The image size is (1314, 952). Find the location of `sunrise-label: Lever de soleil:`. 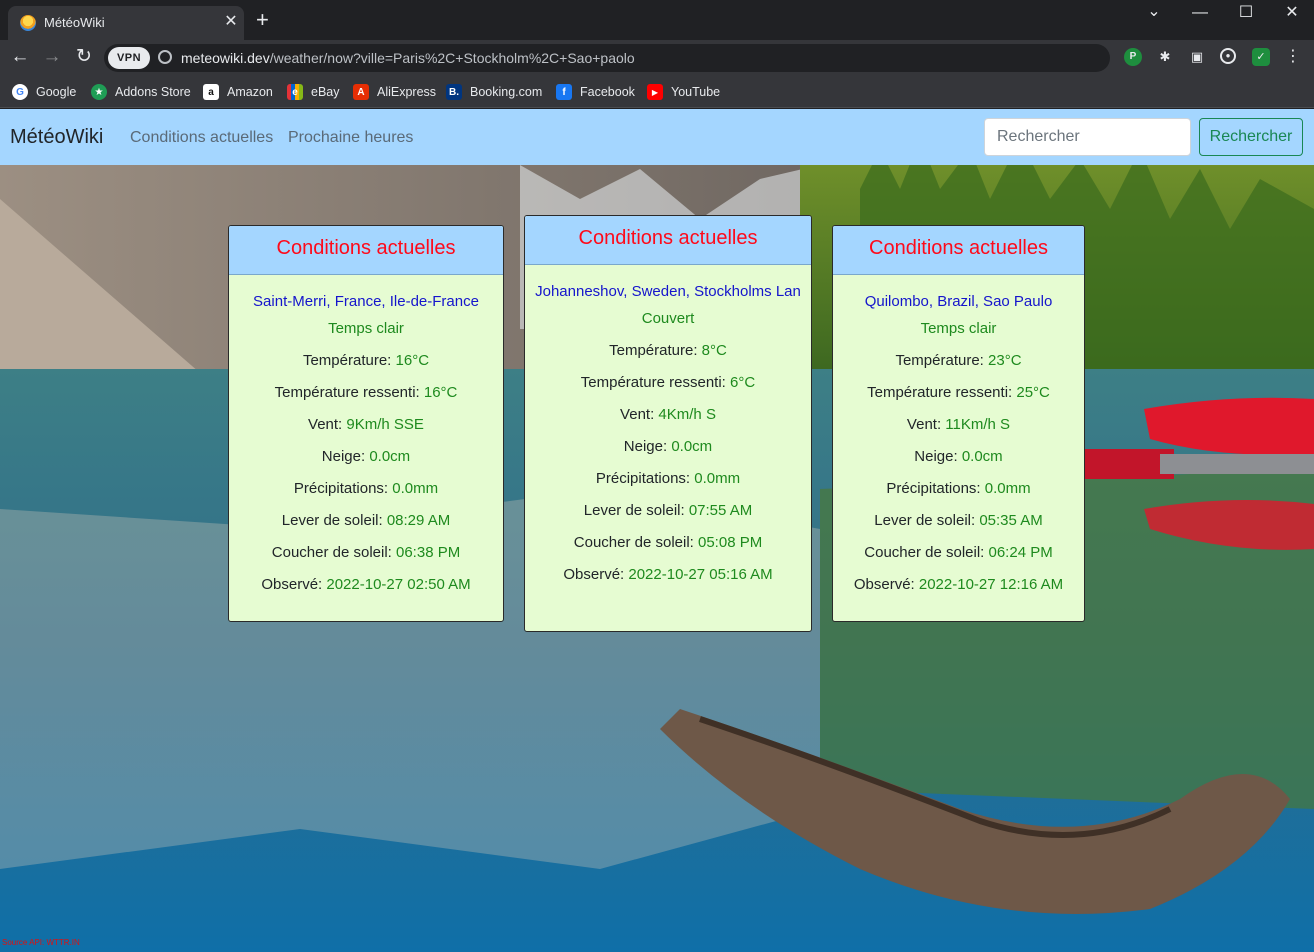

sunrise-label: Lever de soleil: is located at coordinates (636, 510).